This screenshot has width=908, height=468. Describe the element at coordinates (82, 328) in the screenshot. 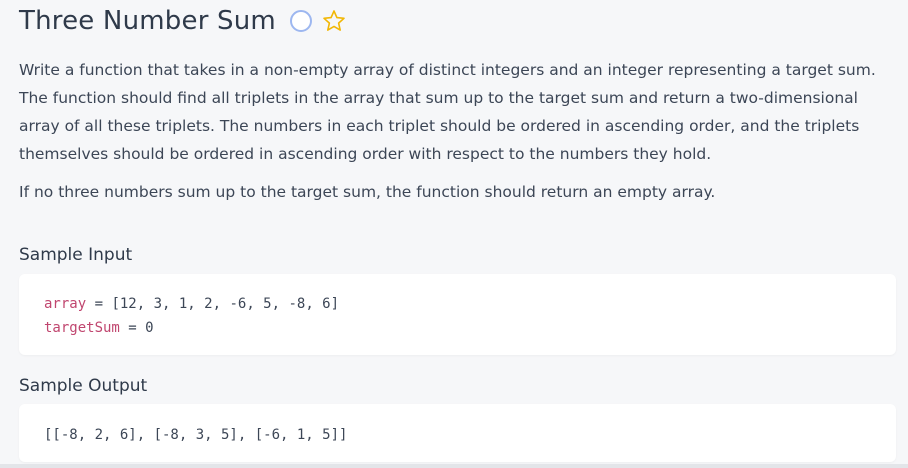

I see `variable-name: targetSum` at that location.